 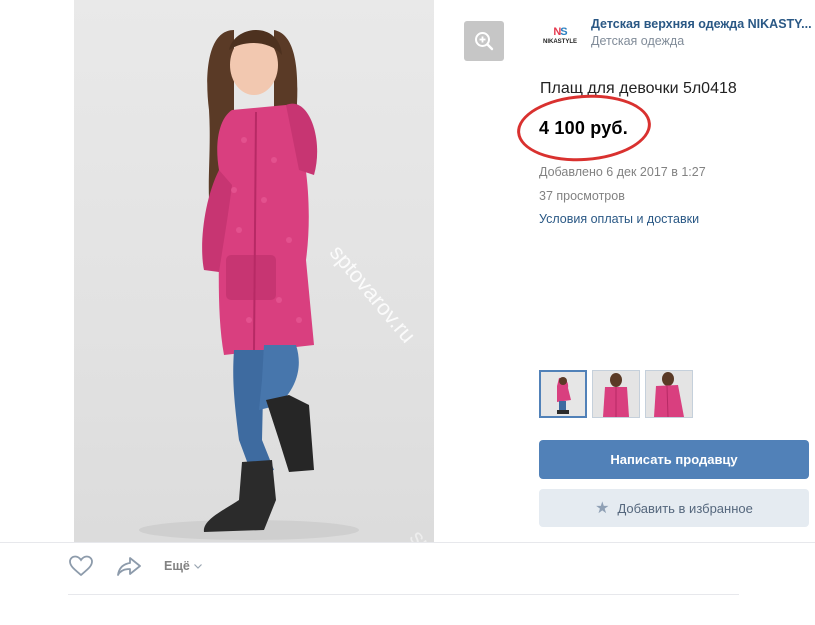 I want to click on thumbnail-3-image, so click(x=669, y=394).